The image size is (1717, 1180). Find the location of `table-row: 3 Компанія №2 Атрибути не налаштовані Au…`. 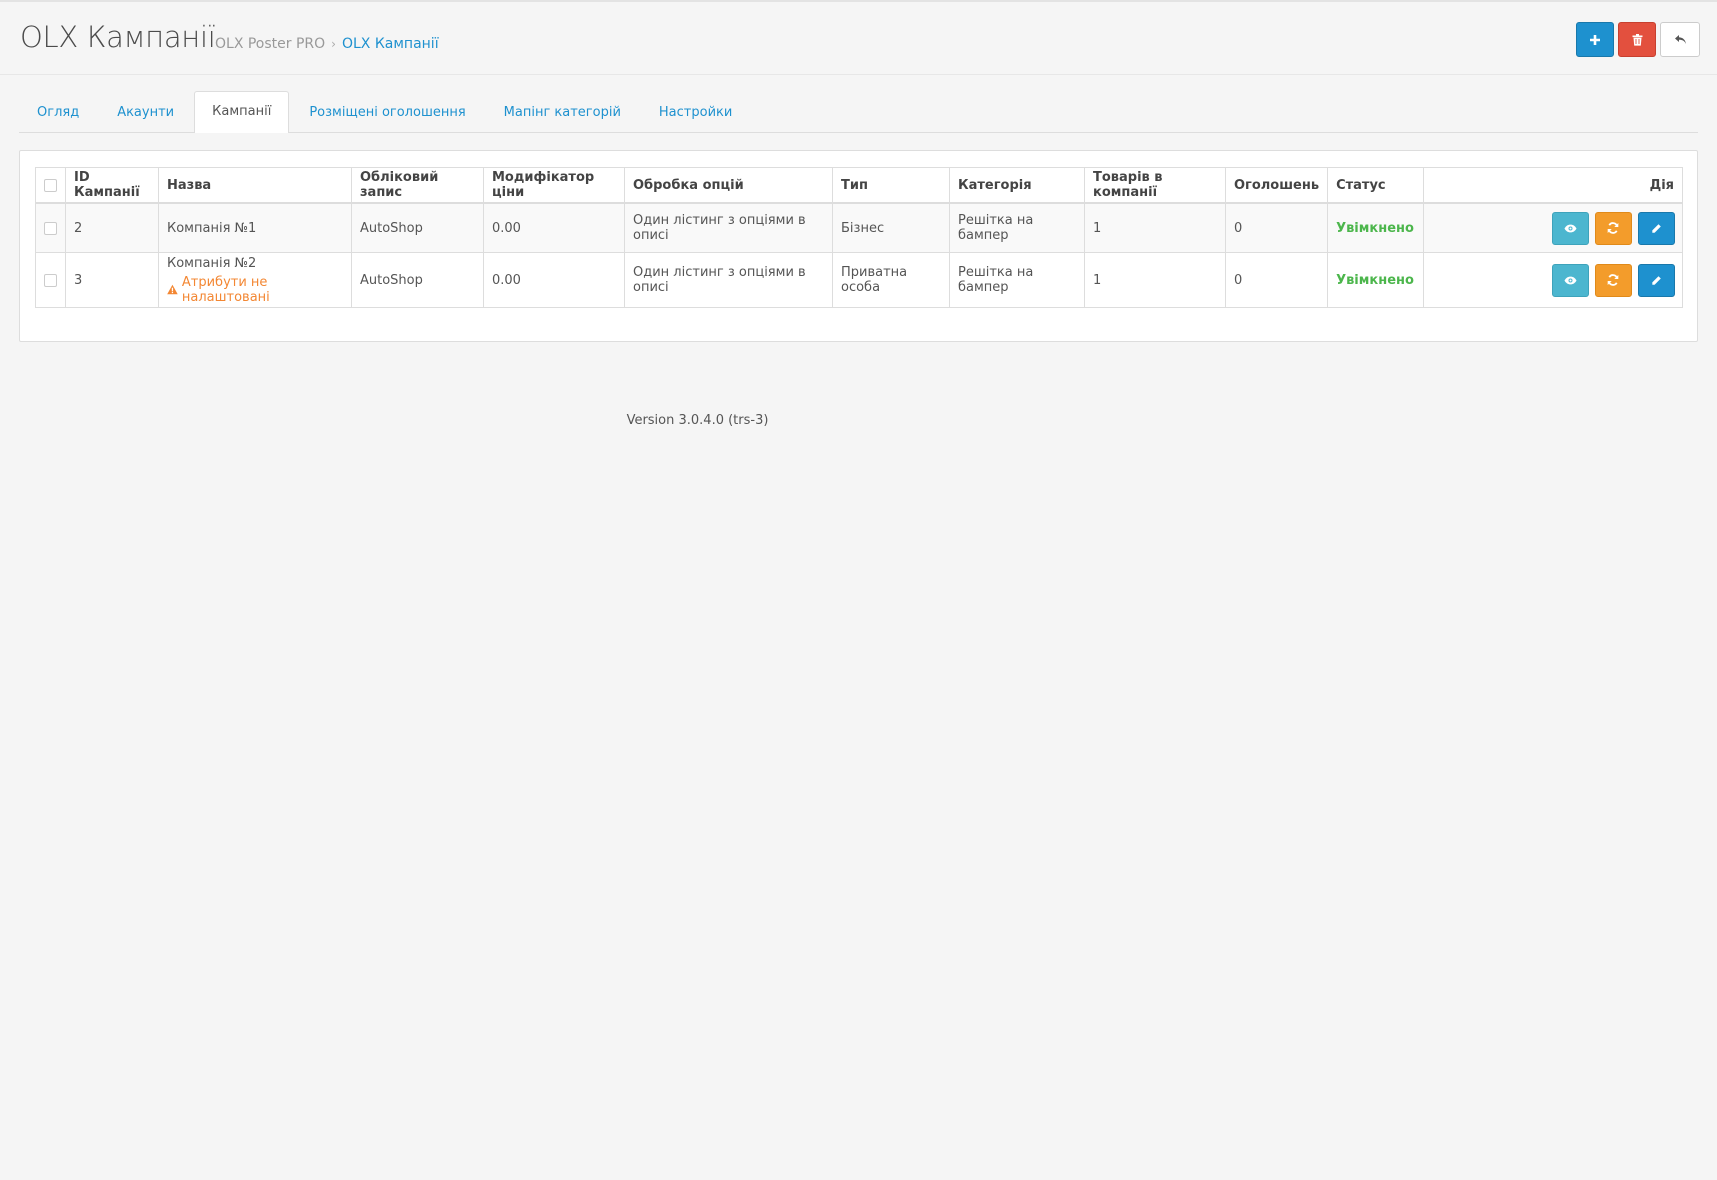

table-row: 3 Компанія №2 Атрибути не налаштовані Au… is located at coordinates (859, 280).